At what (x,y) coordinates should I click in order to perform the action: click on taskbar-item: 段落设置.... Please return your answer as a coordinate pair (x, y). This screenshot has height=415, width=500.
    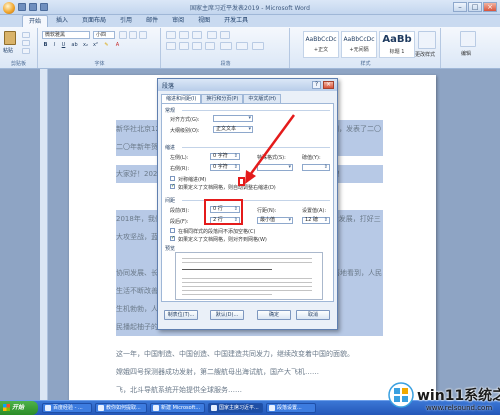
    Looking at the image, I should click on (291, 408).